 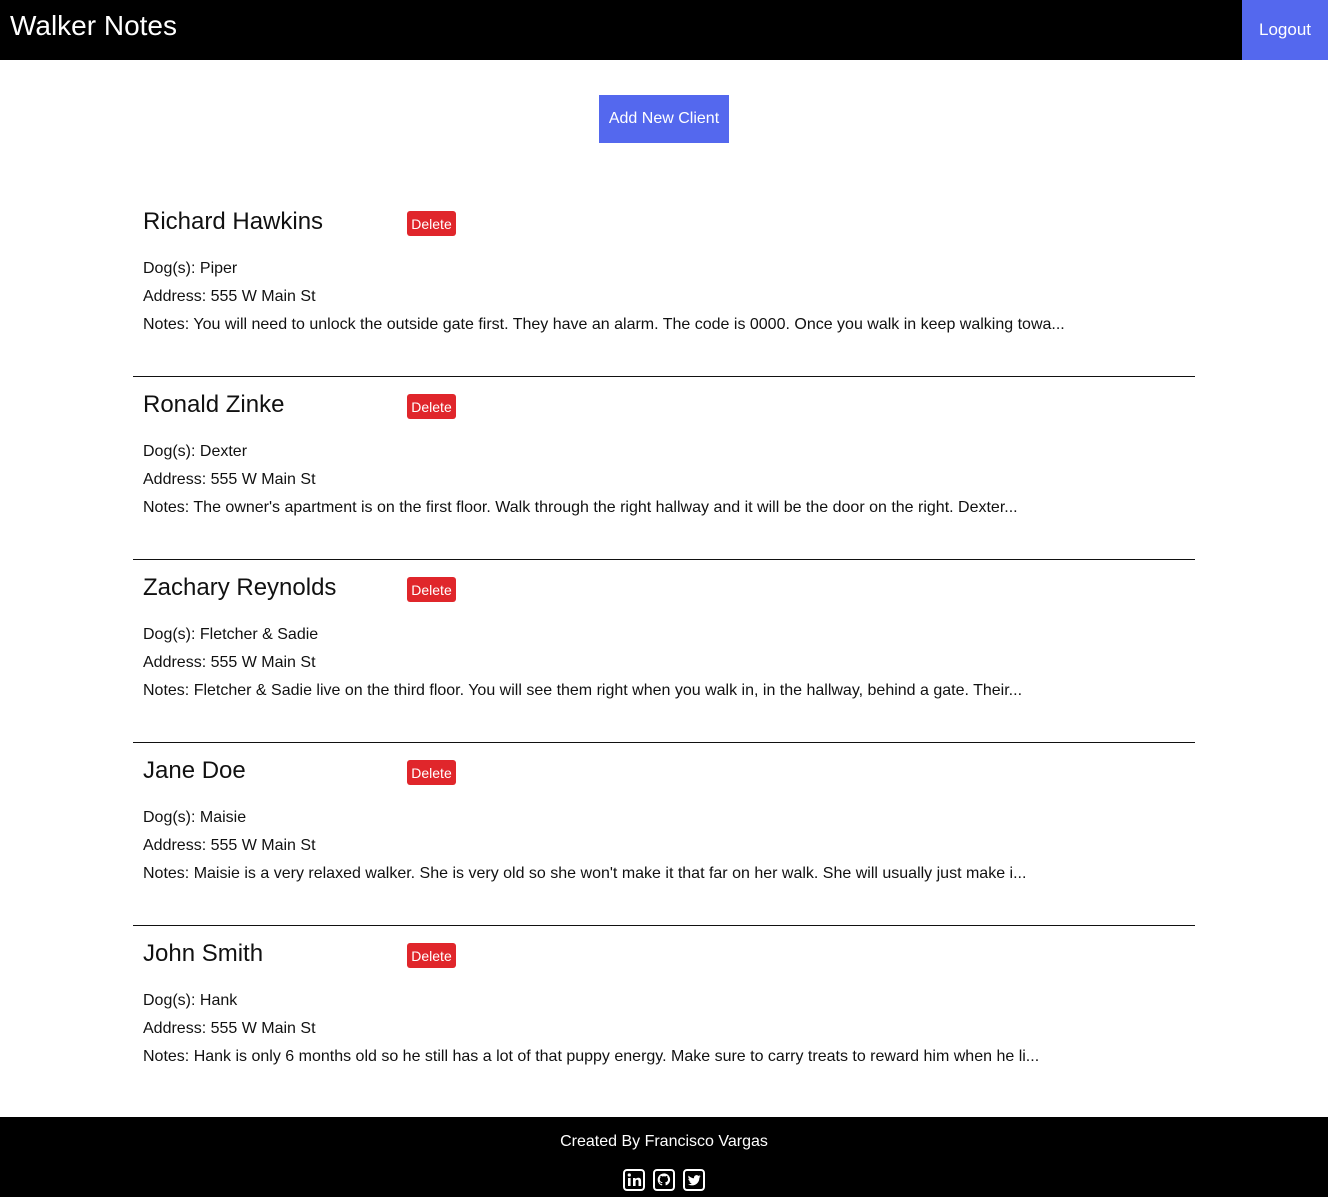 What do you see at coordinates (190, 268) in the screenshot?
I see `client-dogs: Dog(s): Piper` at bounding box center [190, 268].